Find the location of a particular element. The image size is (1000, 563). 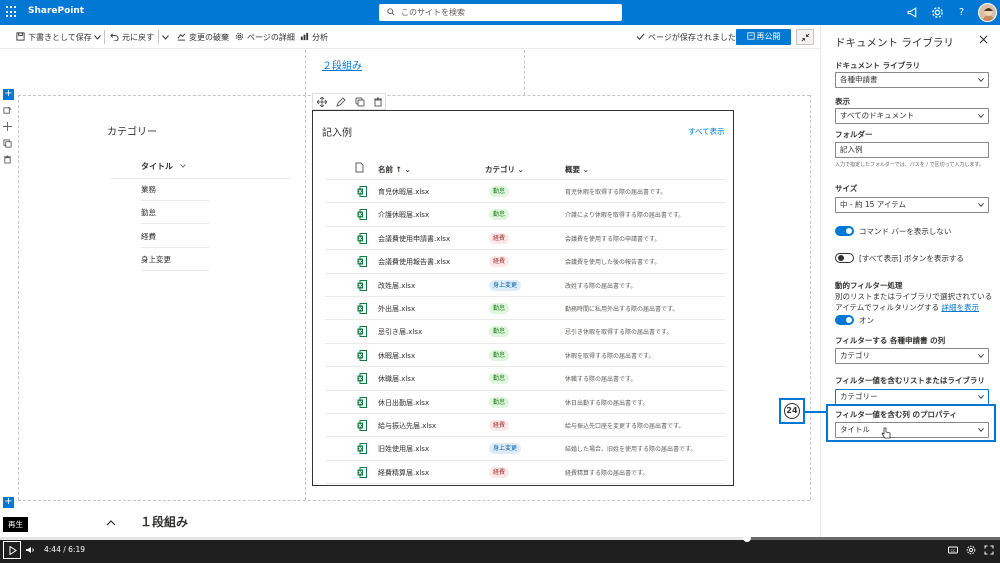

list-item: 業務 is located at coordinates (175, 190).